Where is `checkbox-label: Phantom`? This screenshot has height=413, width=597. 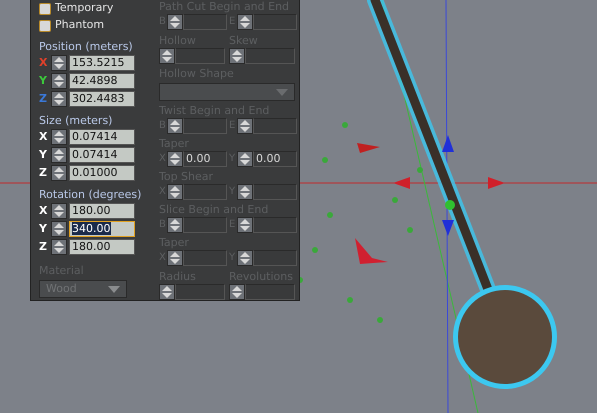 checkbox-label: Phantom is located at coordinates (79, 25).